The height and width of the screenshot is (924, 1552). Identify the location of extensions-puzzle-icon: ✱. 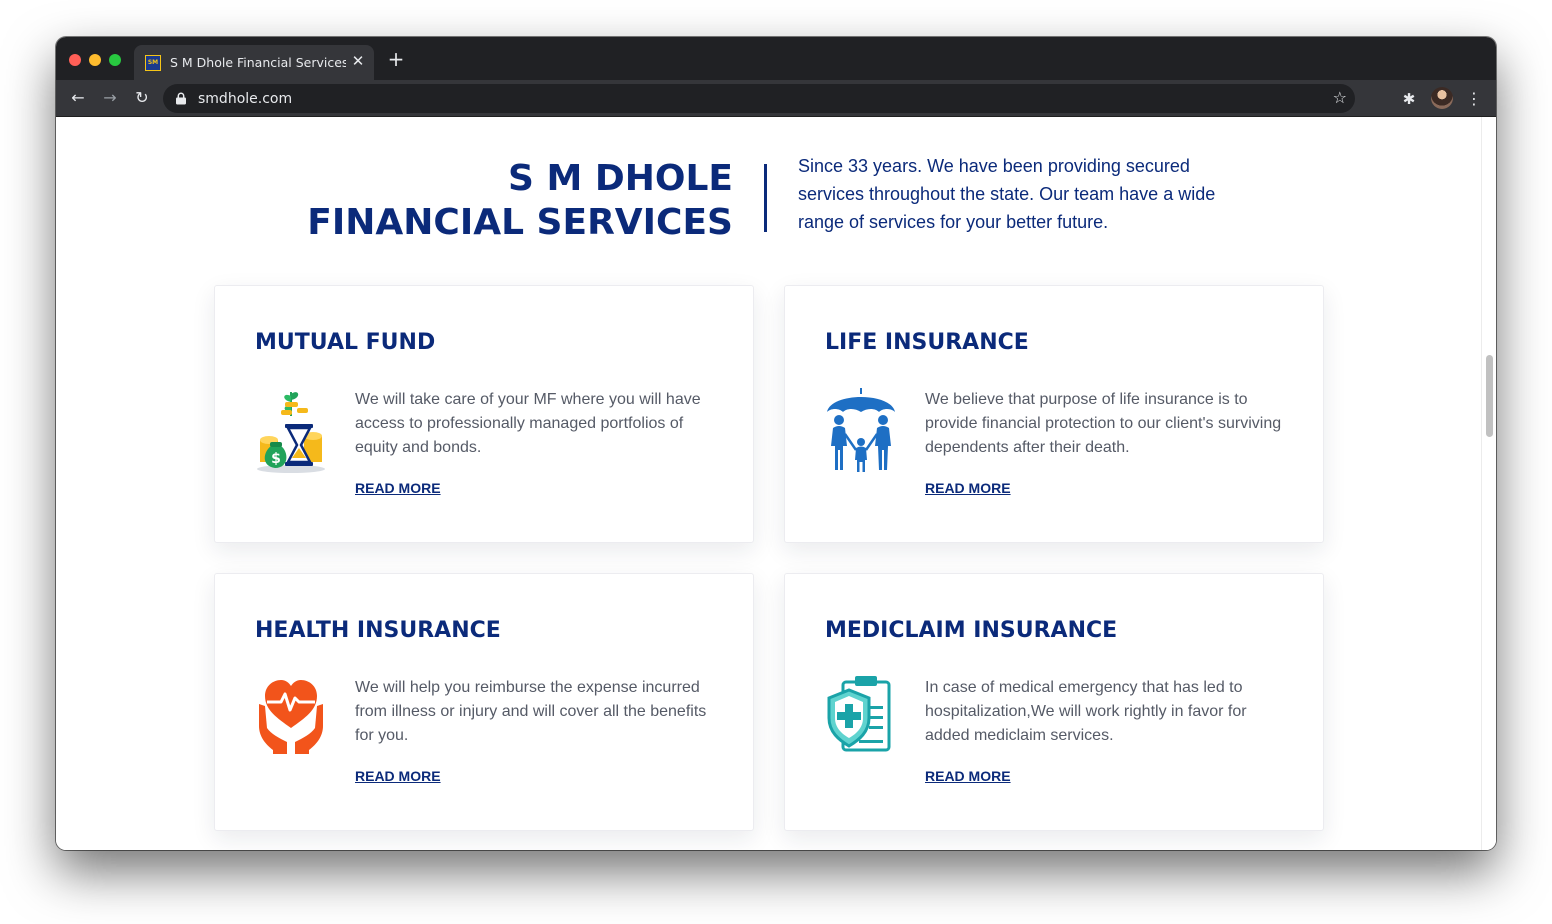
(1409, 99).